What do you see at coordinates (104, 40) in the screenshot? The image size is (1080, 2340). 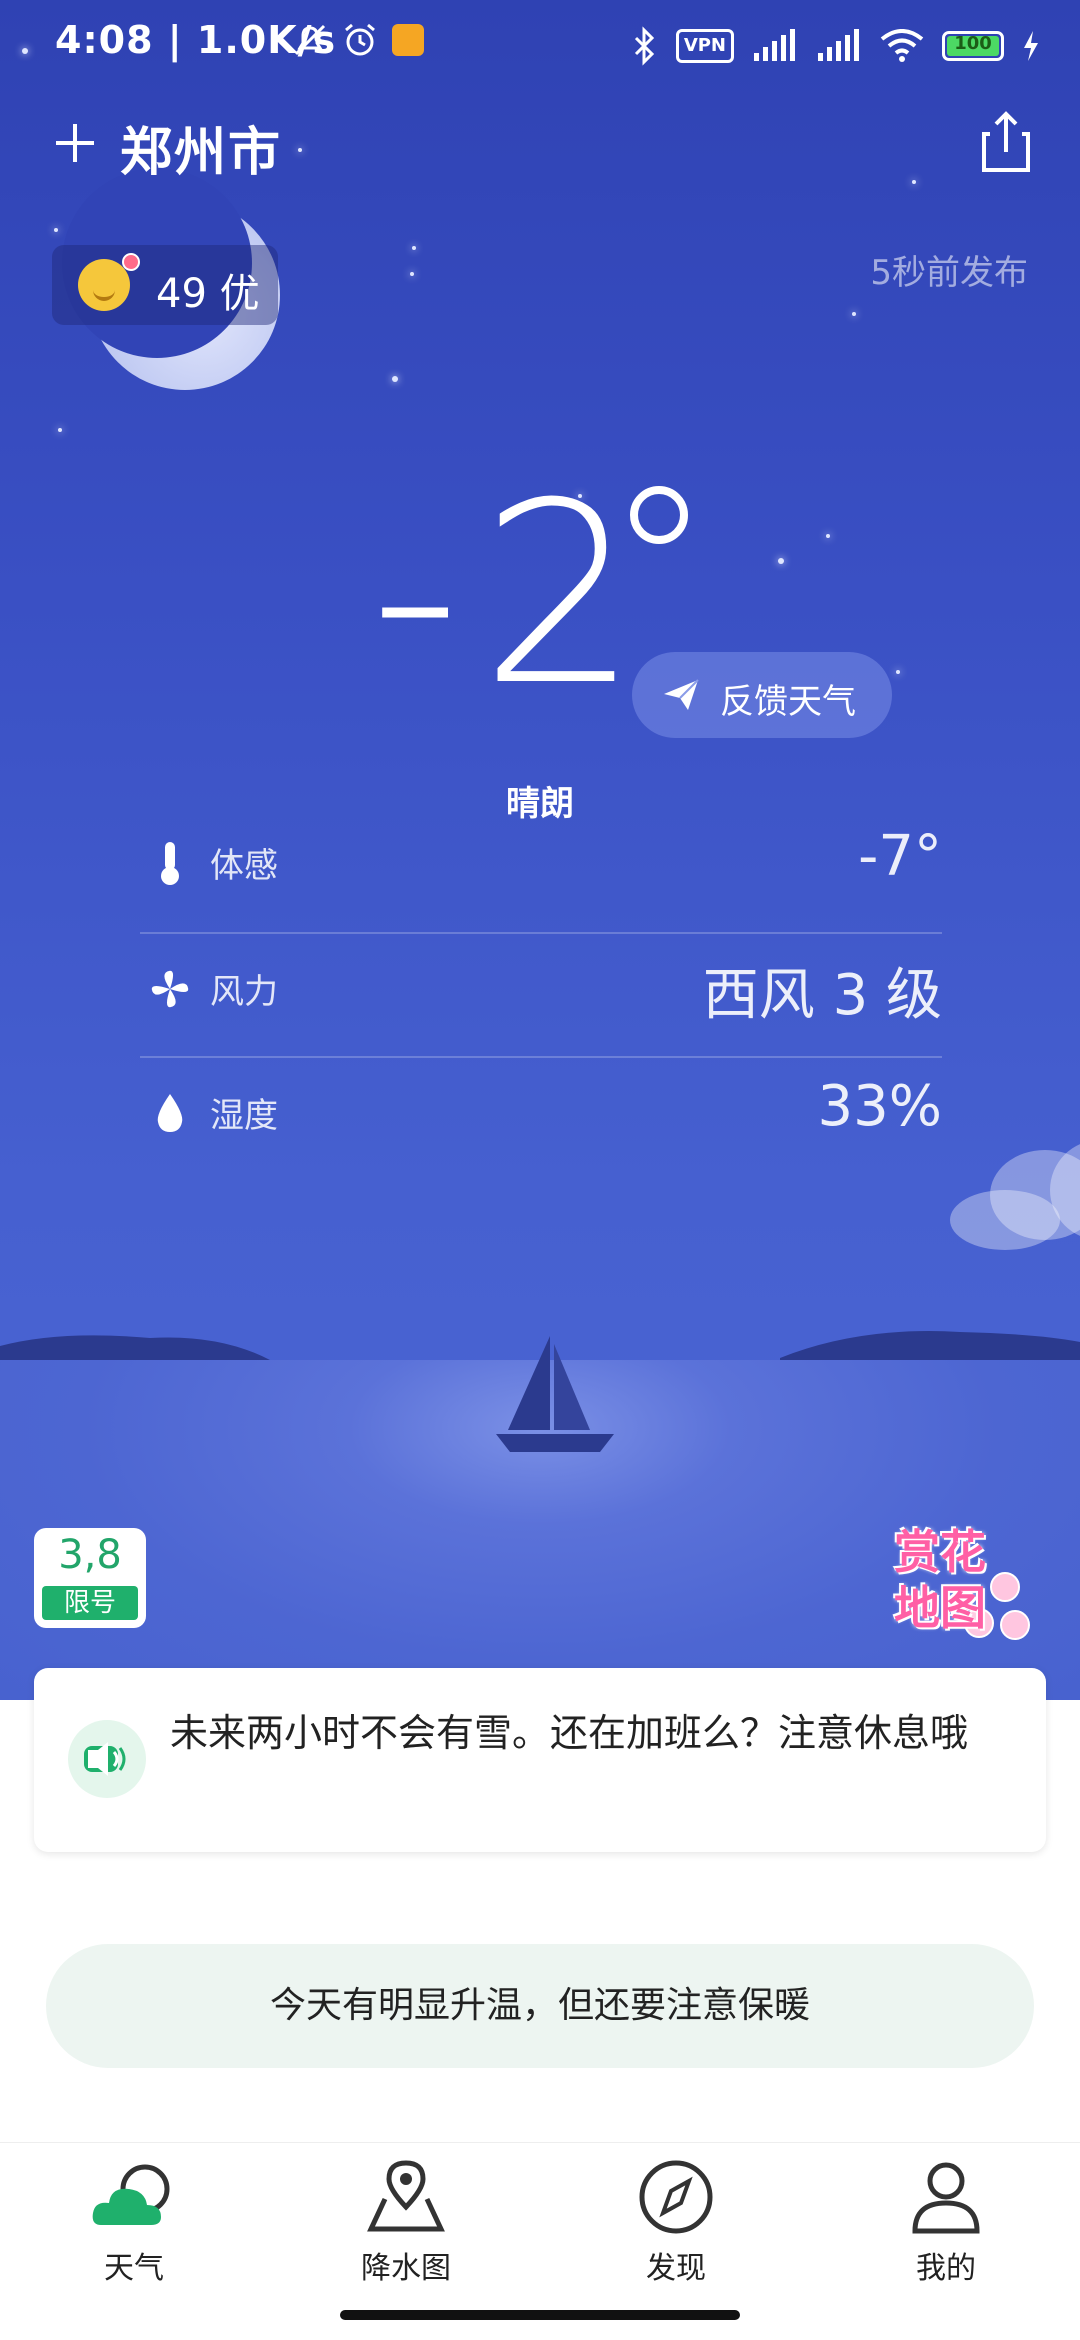 I see `status-time: 4:08` at bounding box center [104, 40].